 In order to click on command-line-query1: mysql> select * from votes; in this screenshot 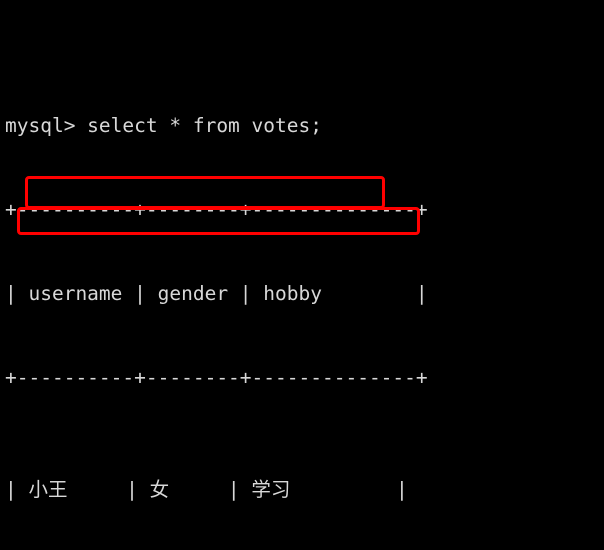, I will do `click(163, 125)`.